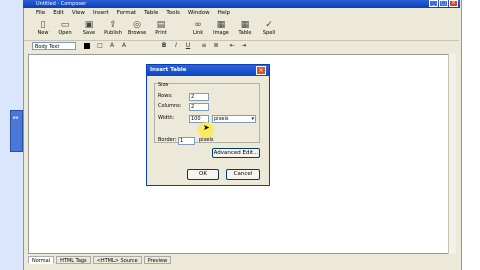 Image resolution: width=480 pixels, height=270 pixels. What do you see at coordinates (117, 260) in the screenshot?
I see `tab-html-source: <HTML> Source` at bounding box center [117, 260].